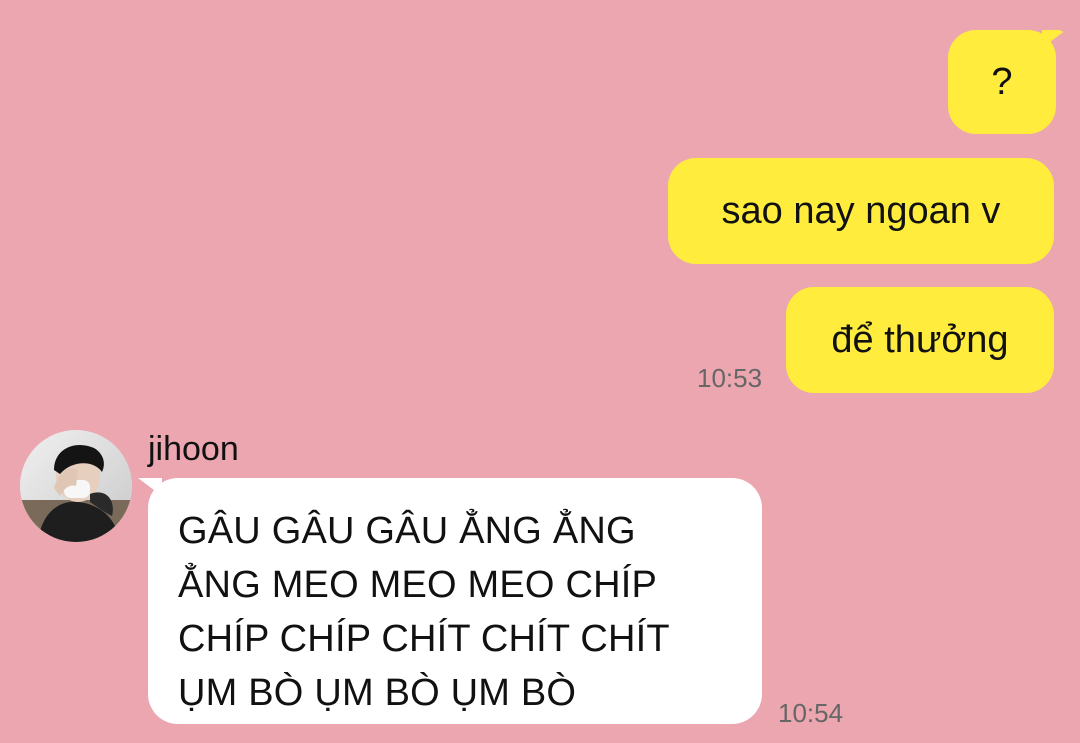 This screenshot has width=1080, height=743. I want to click on outgoing-message-text: sao nay ngoan v, so click(861, 211).